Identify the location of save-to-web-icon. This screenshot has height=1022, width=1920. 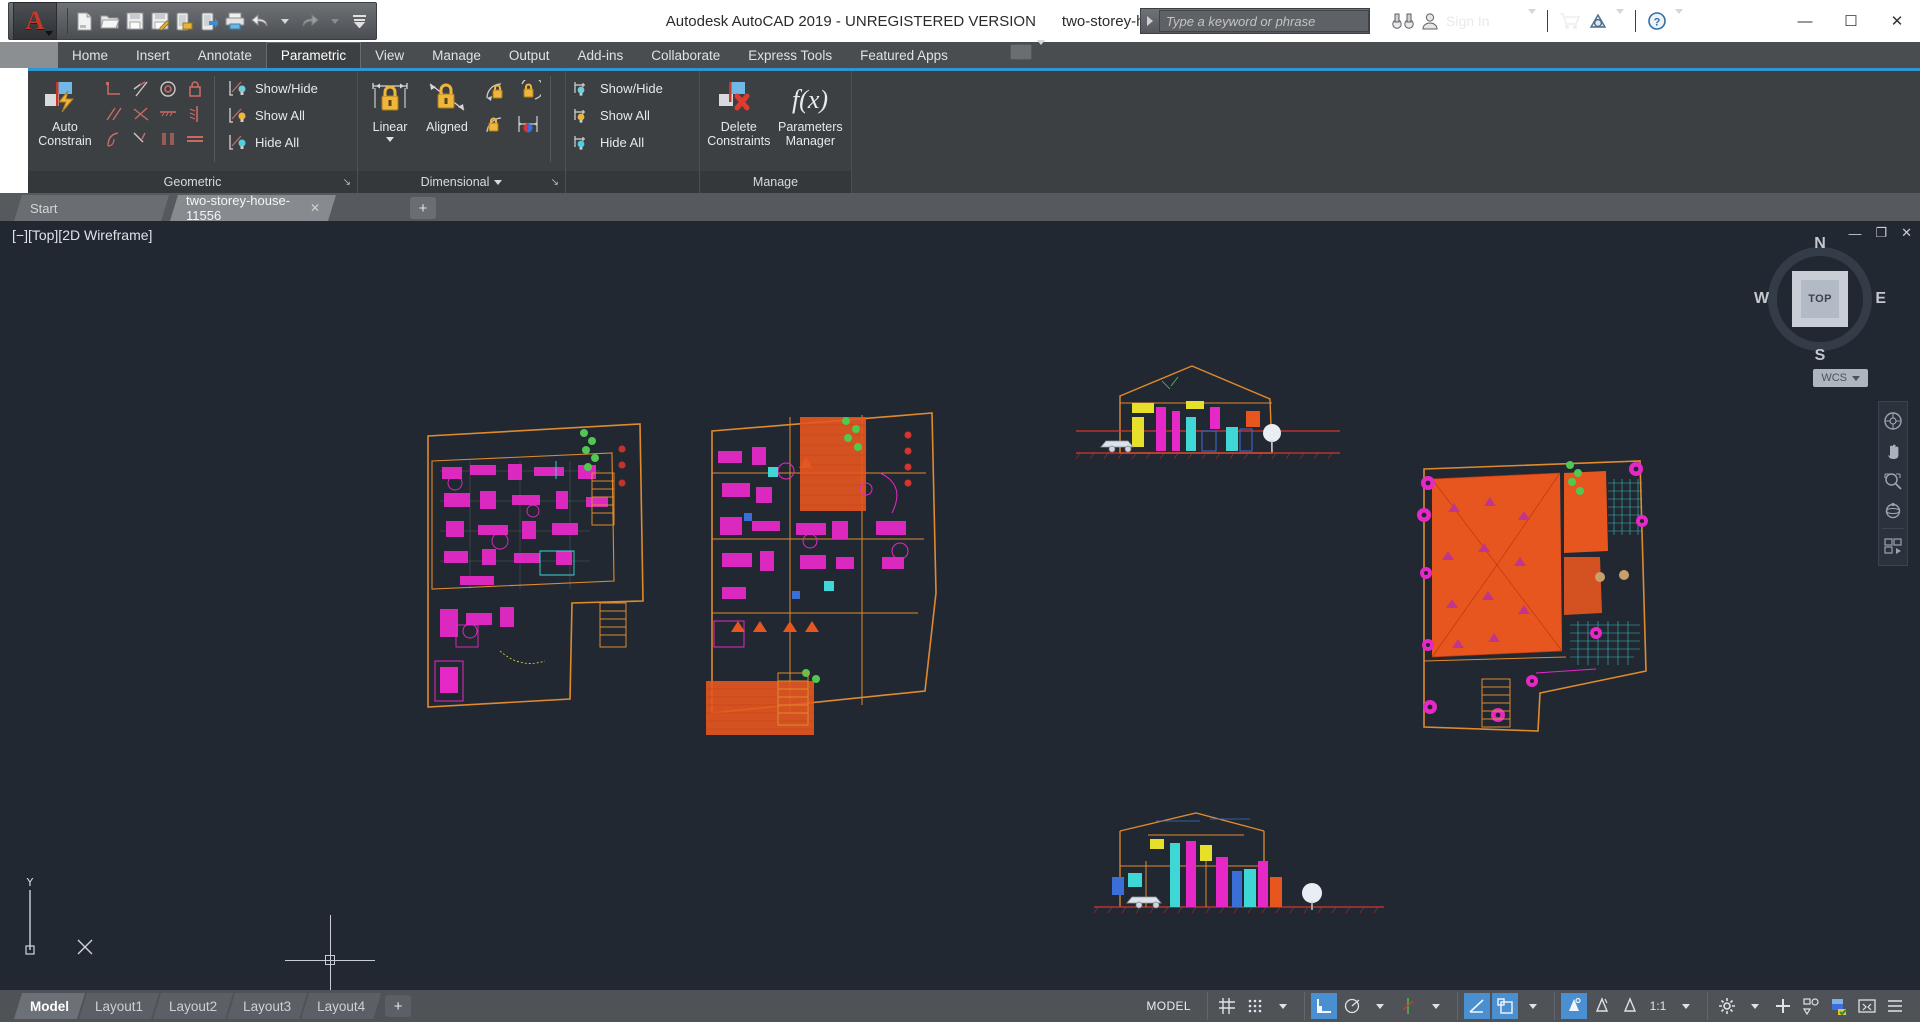
(184, 21).